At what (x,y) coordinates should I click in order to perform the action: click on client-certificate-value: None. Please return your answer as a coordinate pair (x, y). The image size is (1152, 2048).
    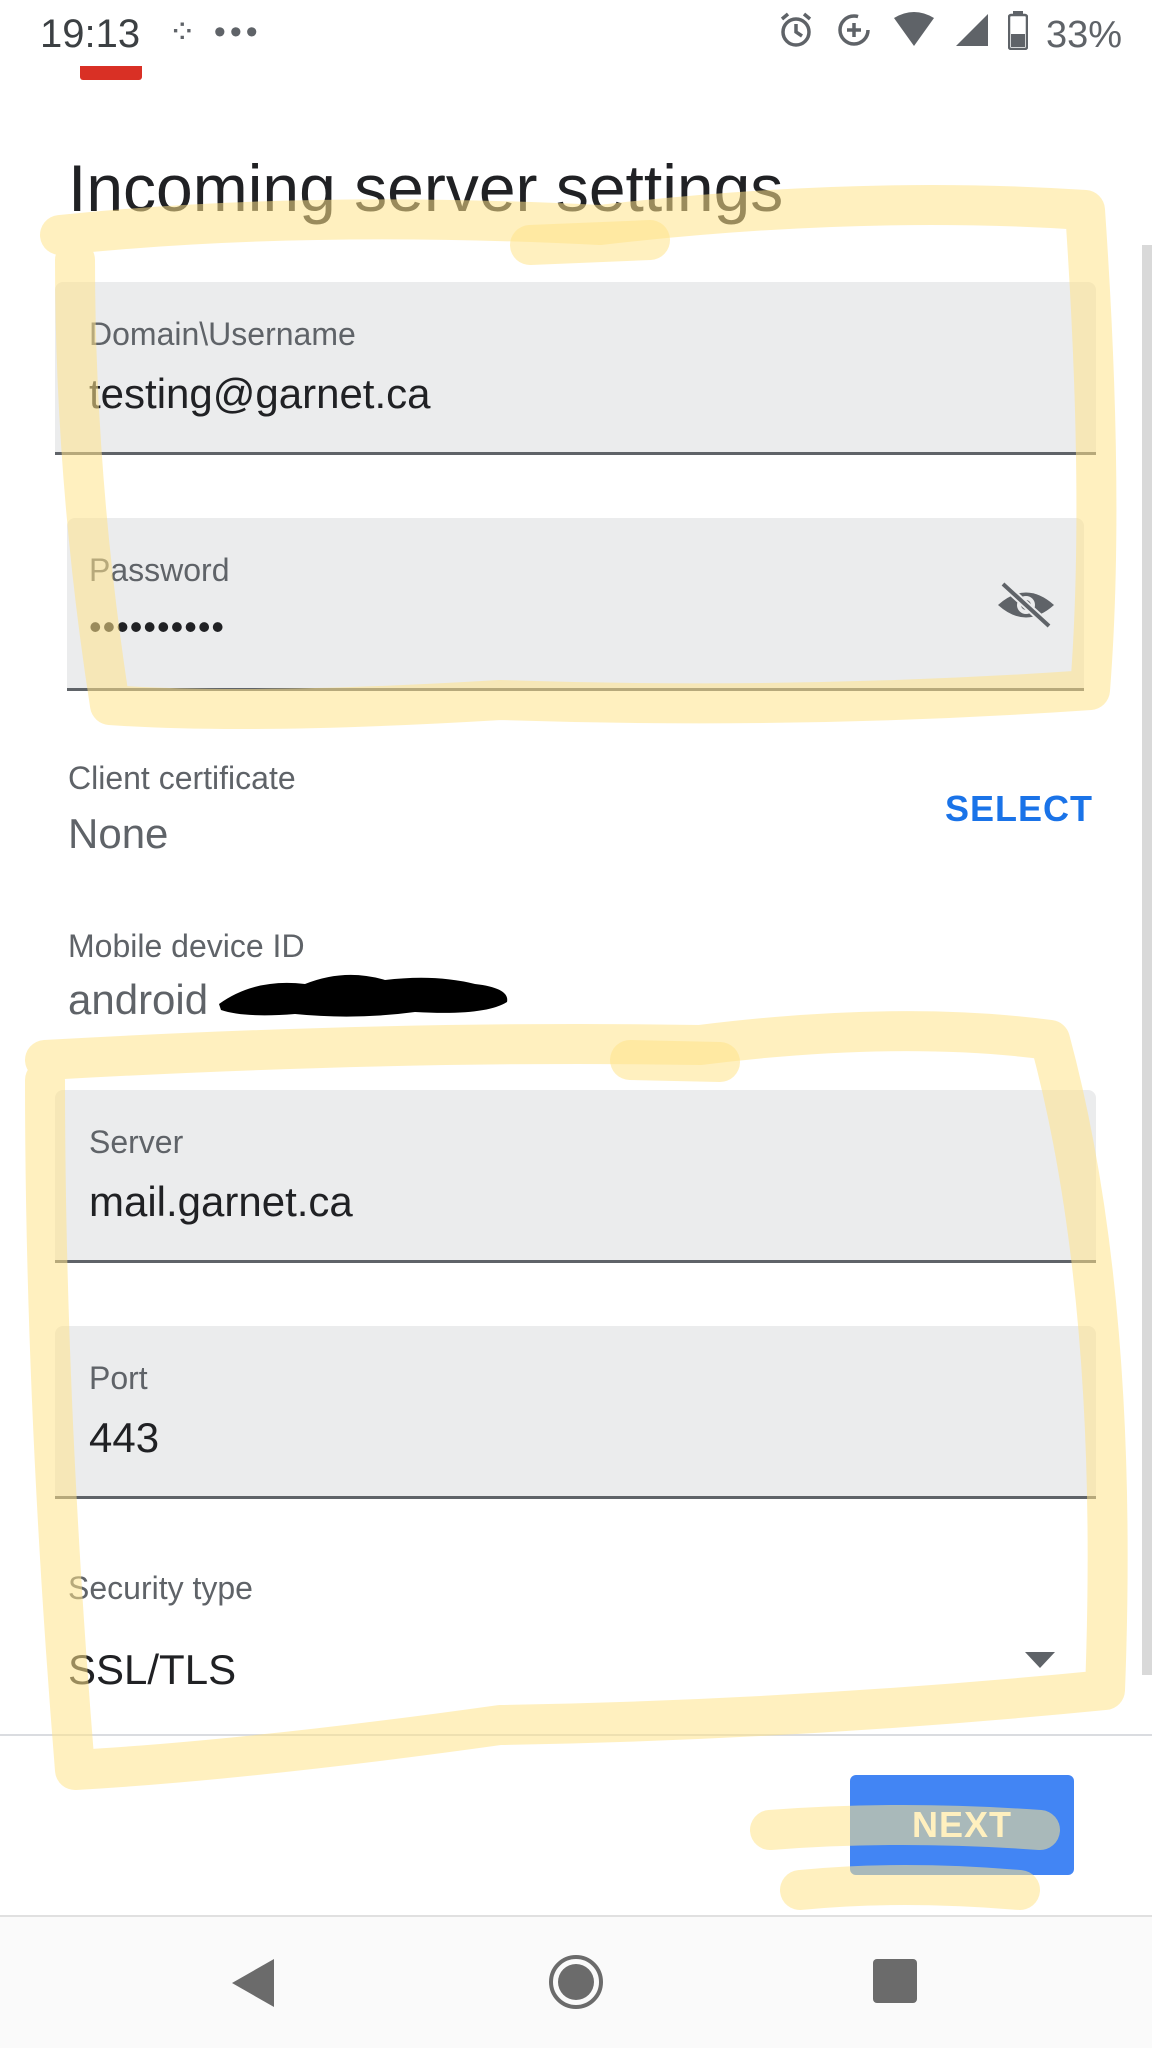
    Looking at the image, I should click on (118, 833).